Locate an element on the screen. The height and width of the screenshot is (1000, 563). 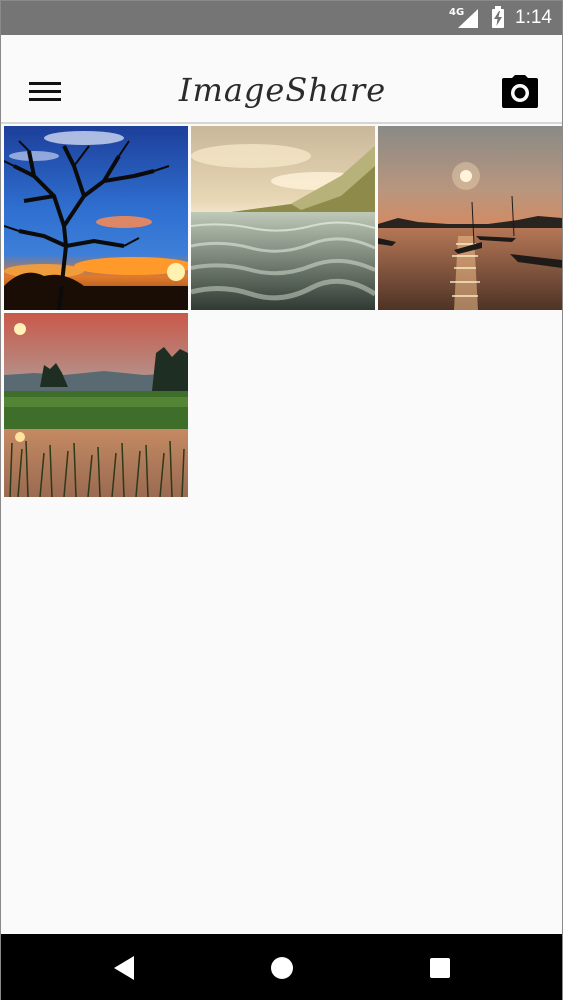
app-bar: ImageShare is located at coordinates (281, 79).